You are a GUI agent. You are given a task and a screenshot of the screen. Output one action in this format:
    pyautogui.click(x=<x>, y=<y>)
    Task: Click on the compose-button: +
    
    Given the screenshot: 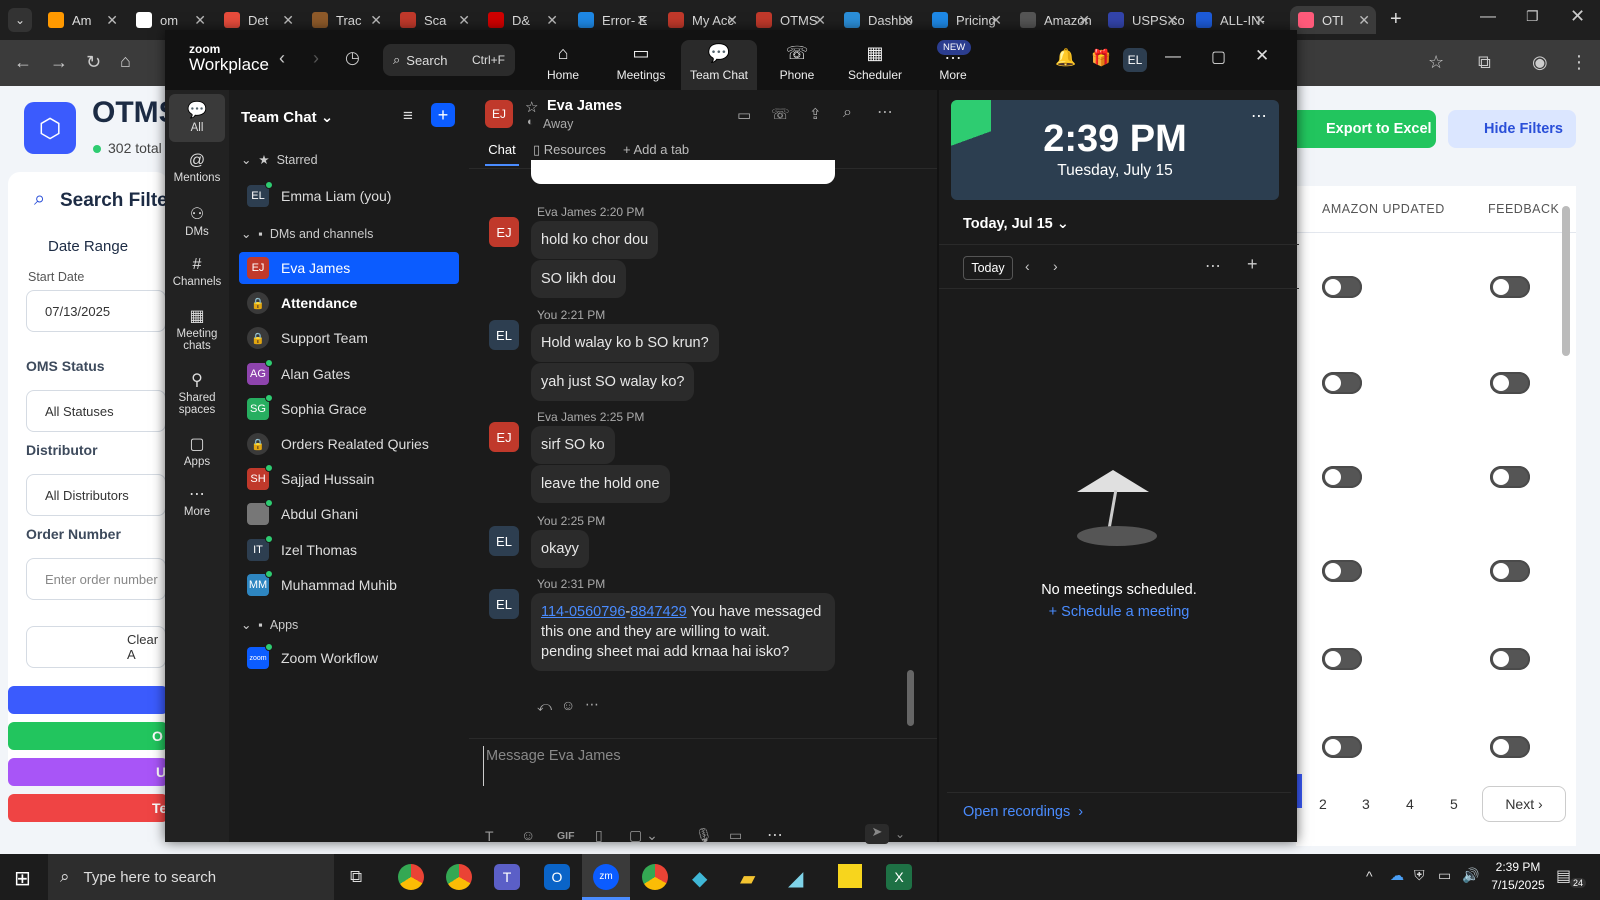 What is the action you would take?
    pyautogui.click(x=443, y=115)
    